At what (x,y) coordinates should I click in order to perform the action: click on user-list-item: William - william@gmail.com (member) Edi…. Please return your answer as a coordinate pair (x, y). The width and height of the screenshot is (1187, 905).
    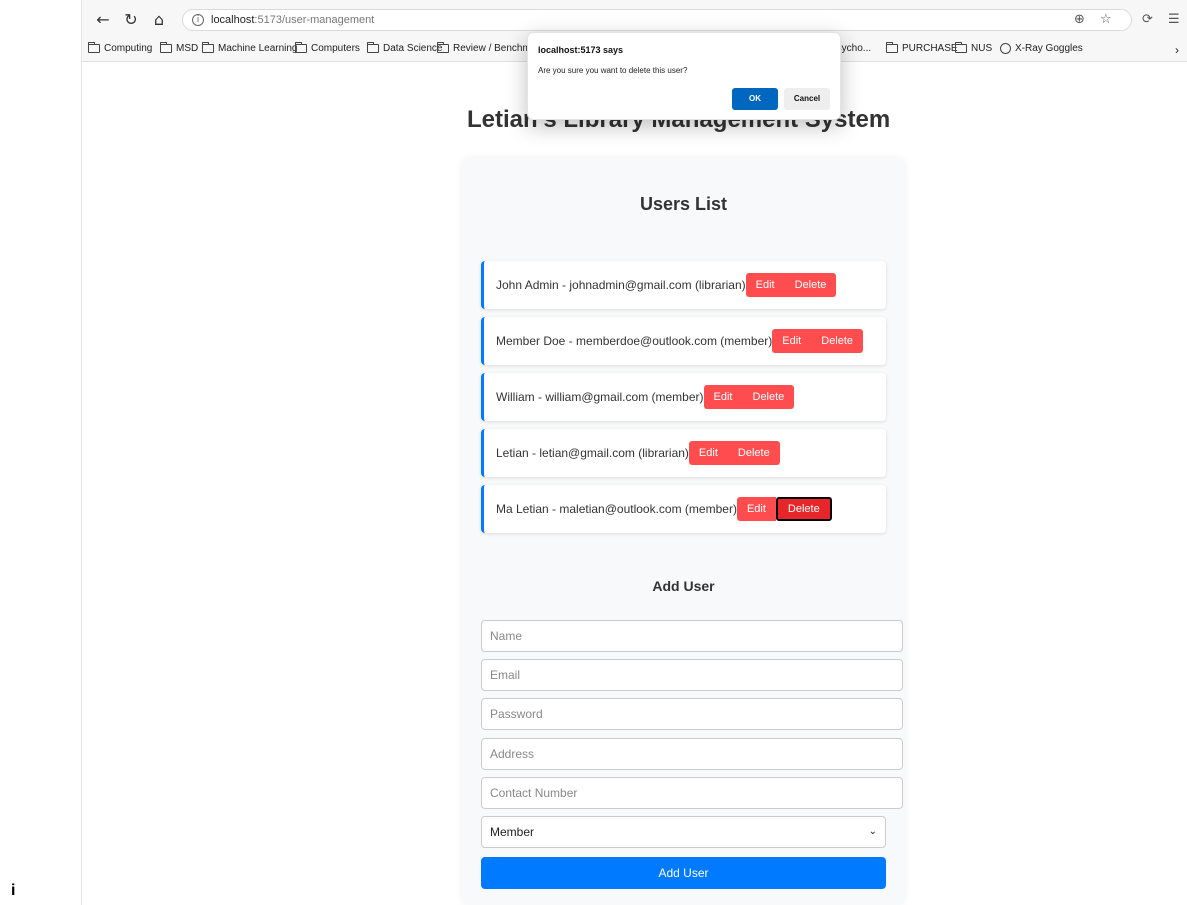
    Looking at the image, I should click on (683, 397).